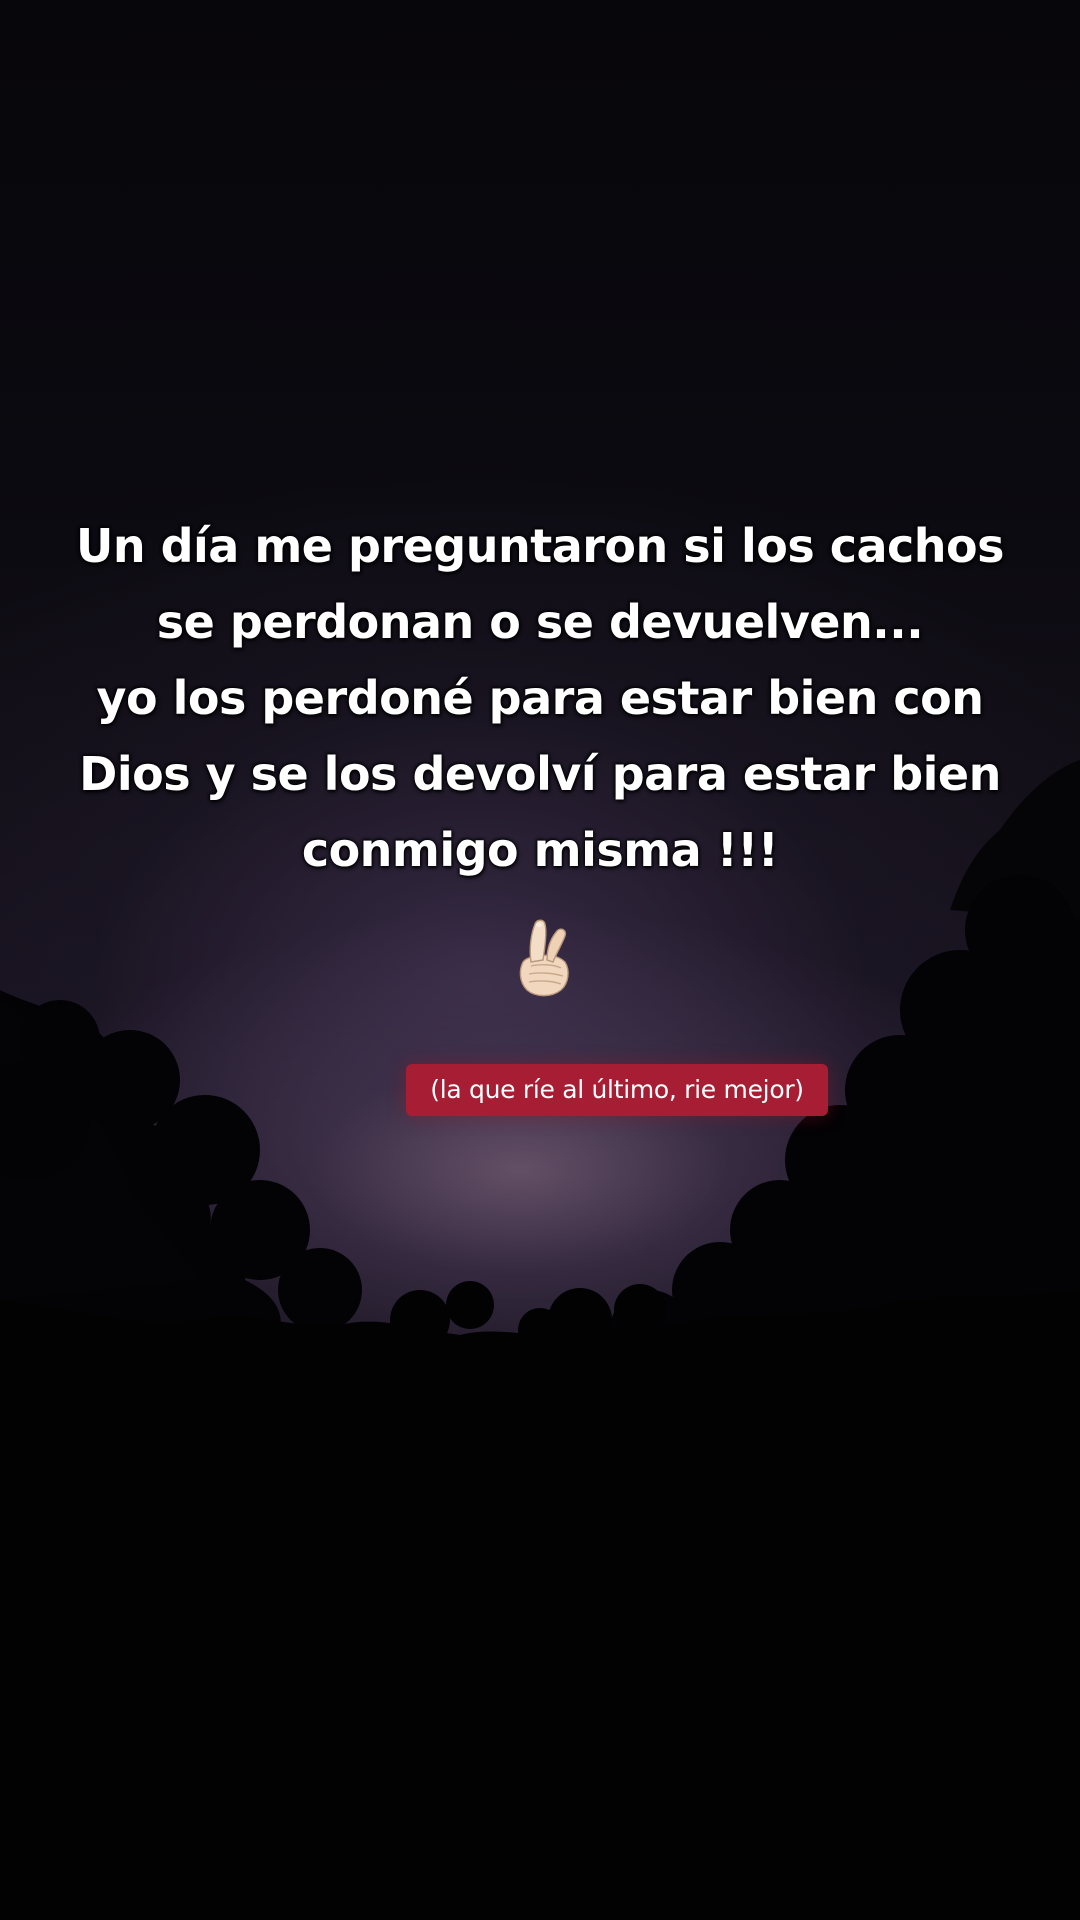 The image size is (1080, 1920). What do you see at coordinates (544, 958) in the screenshot?
I see `crossed-fingers-heart-hand-icon` at bounding box center [544, 958].